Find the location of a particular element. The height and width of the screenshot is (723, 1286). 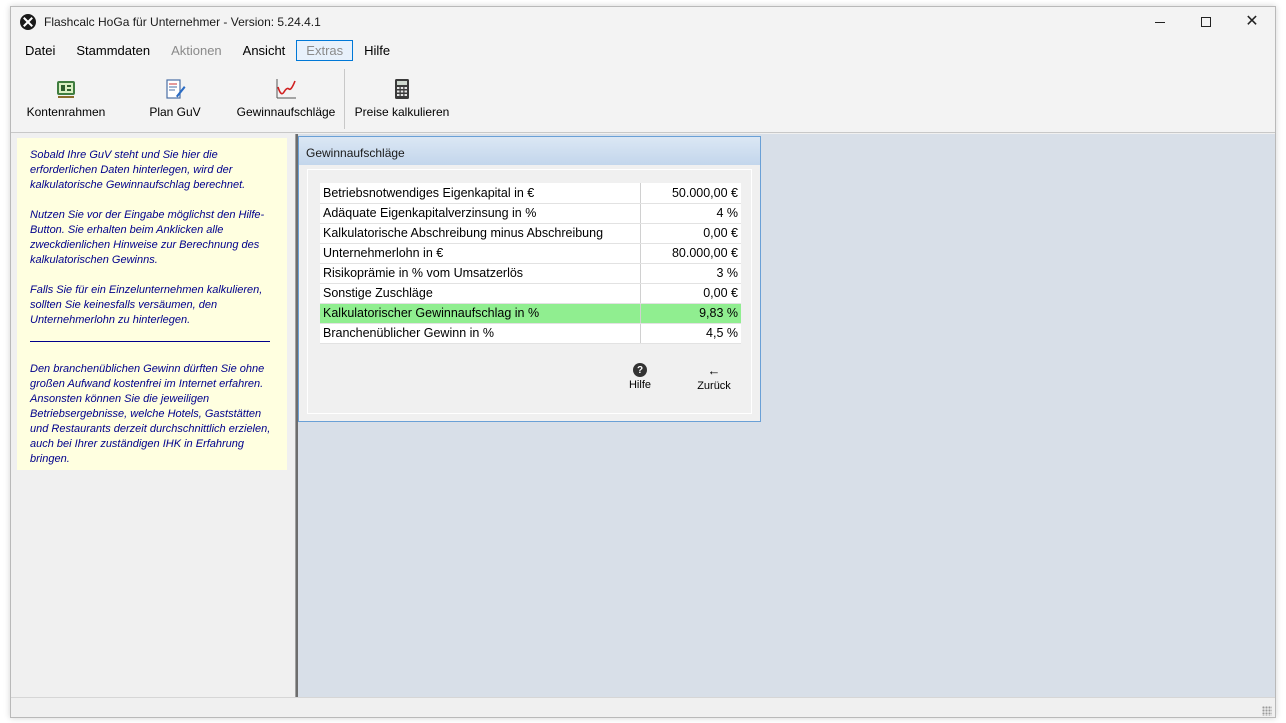

hint-divider is located at coordinates (150, 341).